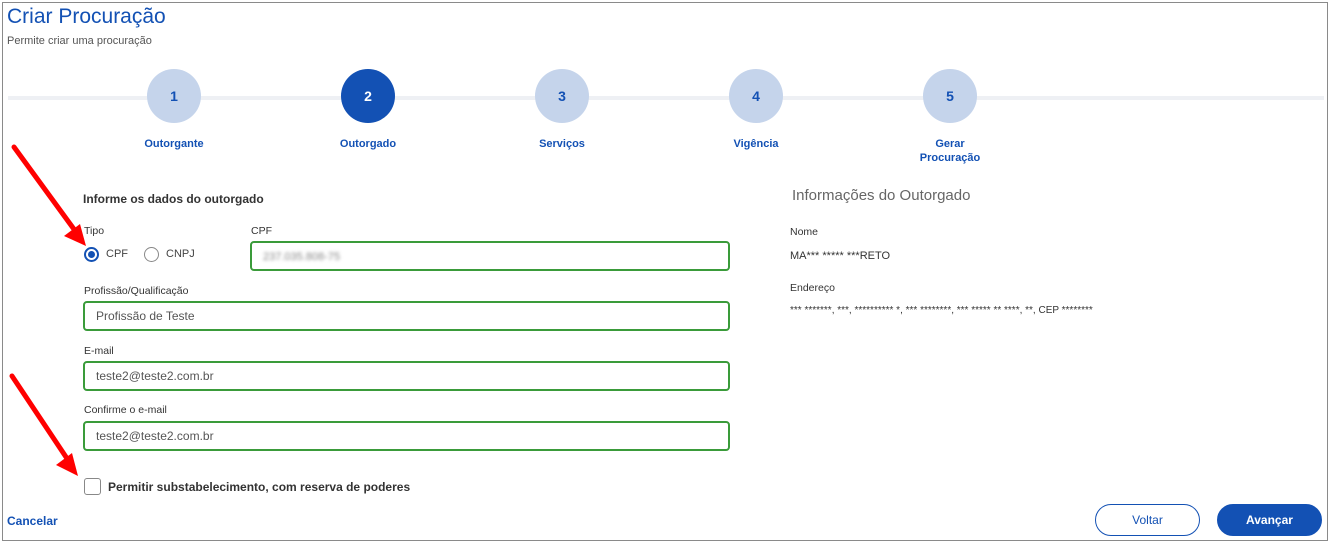 The width and height of the screenshot is (1332, 545). I want to click on arrow-to-radio-cpf, so click(48, 195).